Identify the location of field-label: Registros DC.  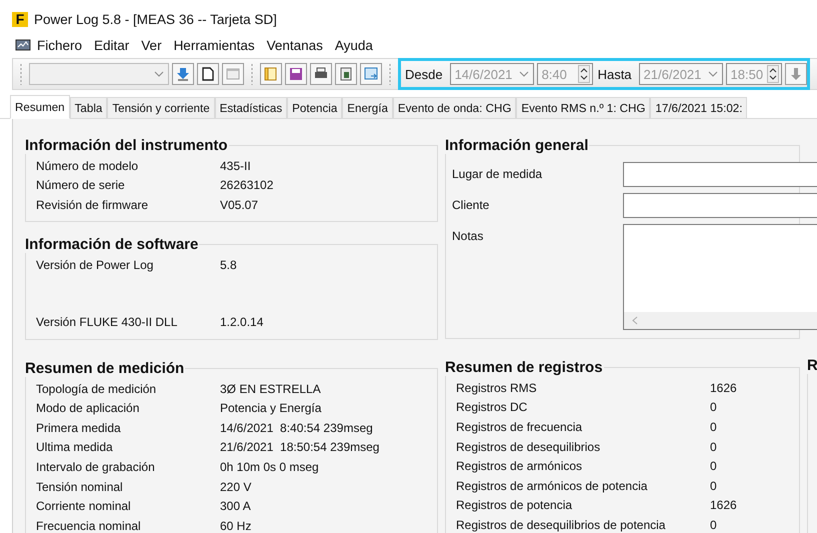
(492, 407).